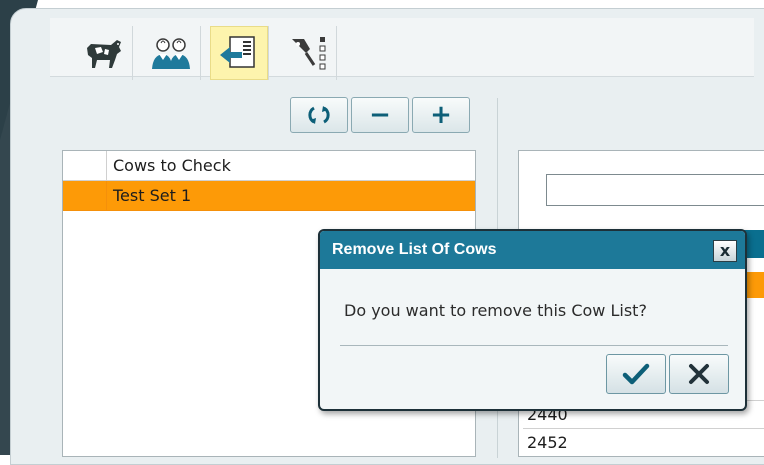 The height and width of the screenshot is (465, 764). I want to click on people-icon, so click(171, 53).